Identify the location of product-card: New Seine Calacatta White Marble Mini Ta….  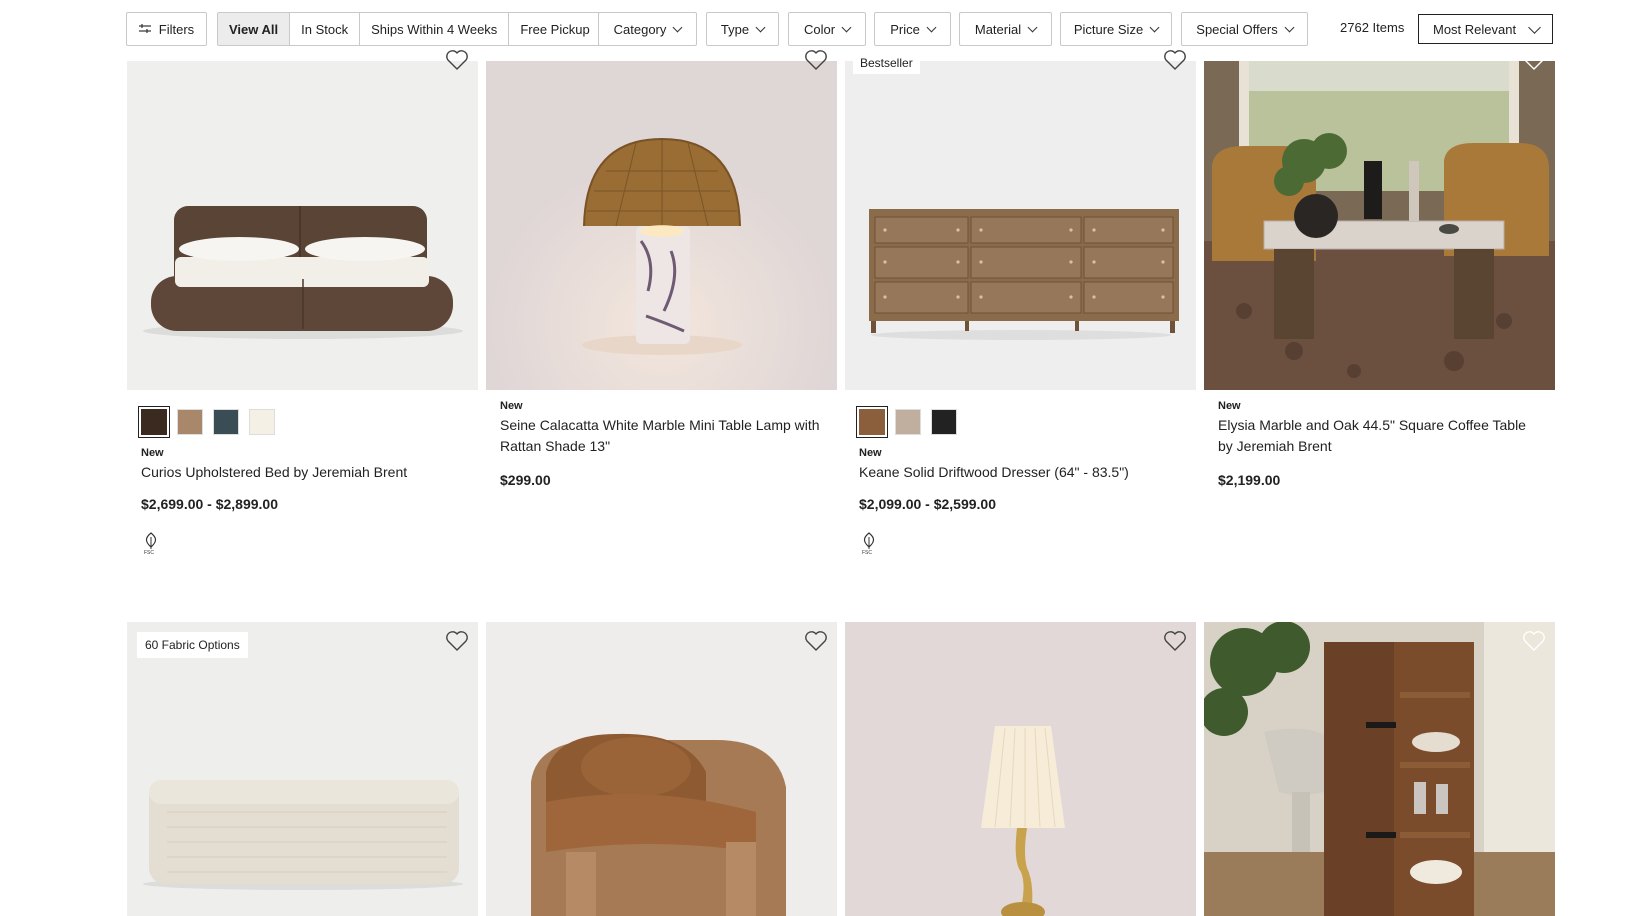
(661, 290).